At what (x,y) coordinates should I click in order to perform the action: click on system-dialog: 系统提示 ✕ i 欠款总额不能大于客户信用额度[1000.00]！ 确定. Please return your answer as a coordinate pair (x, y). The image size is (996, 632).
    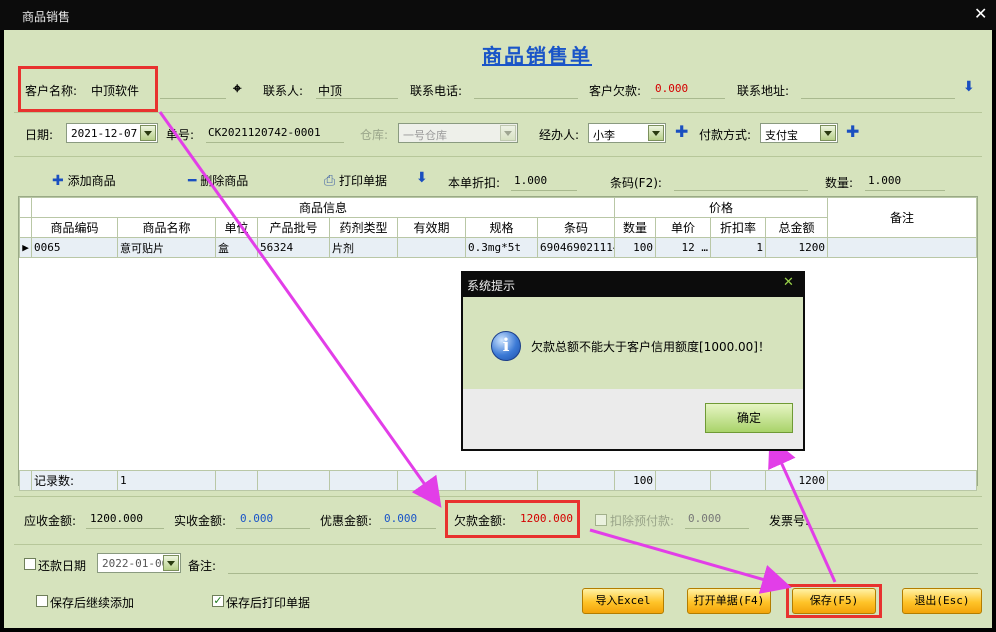
    Looking at the image, I should click on (633, 361).